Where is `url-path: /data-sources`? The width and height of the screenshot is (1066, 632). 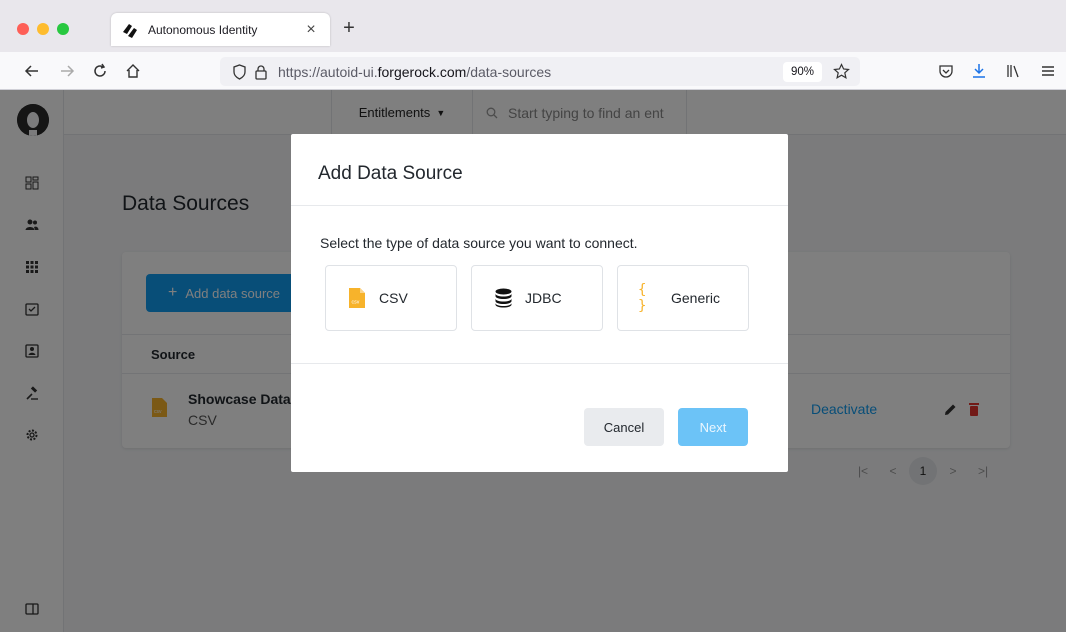 url-path: /data-sources is located at coordinates (509, 71).